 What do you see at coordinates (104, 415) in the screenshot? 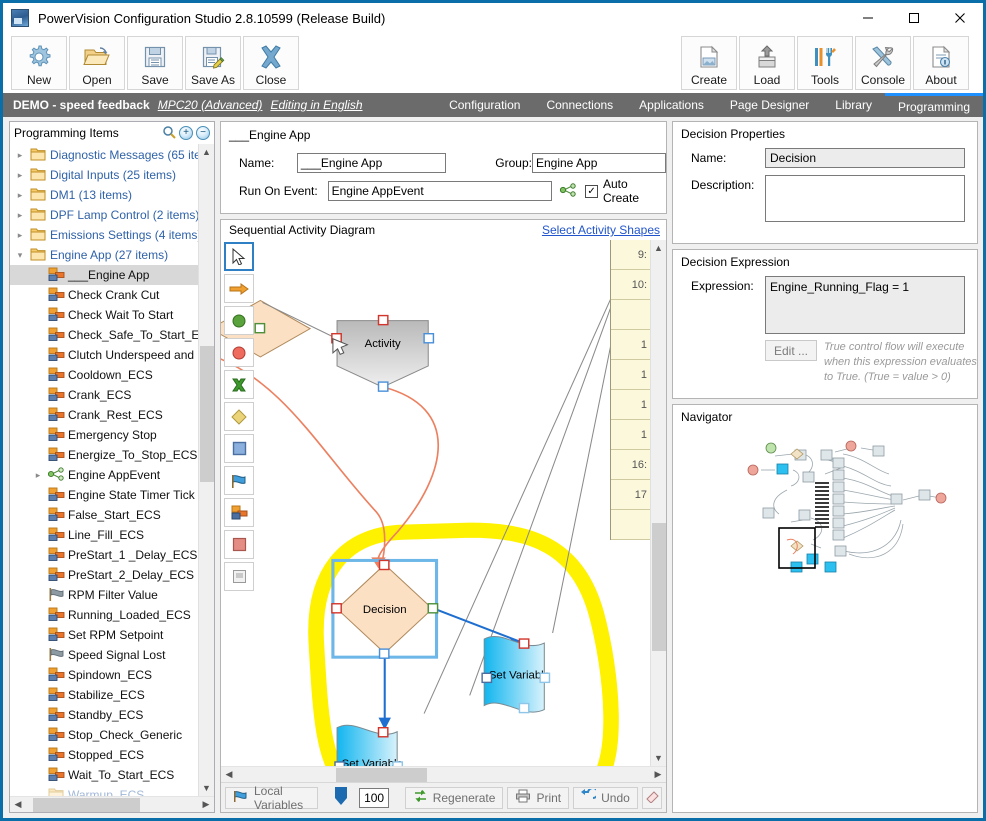
I see `tree-item-crank-rest-ecs: ▸Crank_Rest_ECS` at bounding box center [104, 415].